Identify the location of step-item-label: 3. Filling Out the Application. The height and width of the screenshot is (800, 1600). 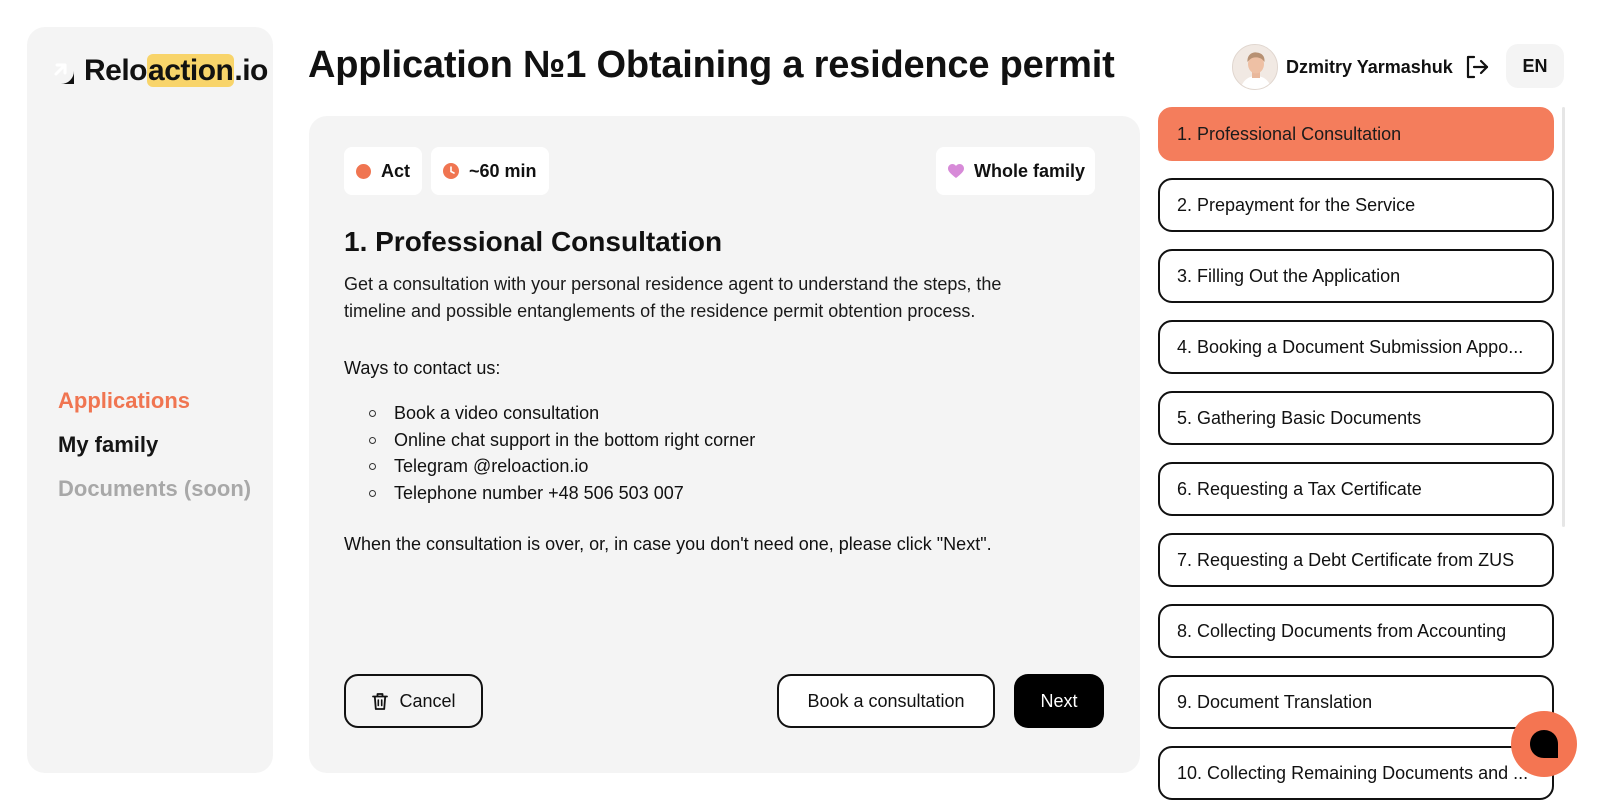
(1289, 275).